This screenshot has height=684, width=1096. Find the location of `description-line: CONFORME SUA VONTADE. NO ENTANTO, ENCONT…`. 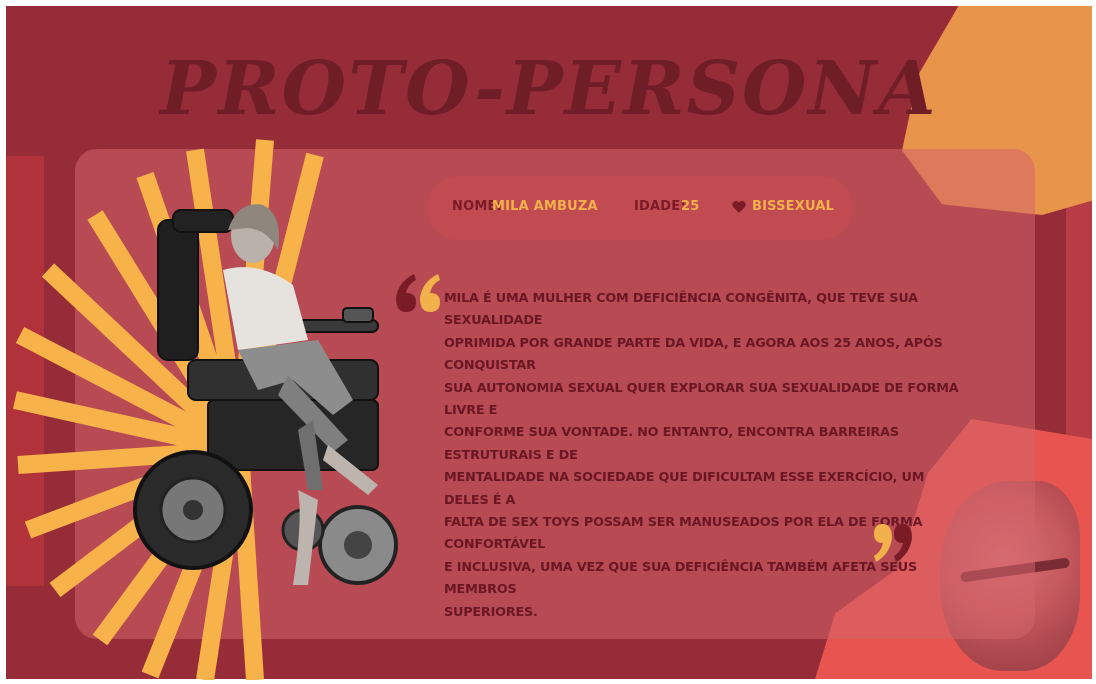

description-line: CONFORME SUA VONTADE. NO ENTANTO, ENCONT… is located at coordinates (671, 444).